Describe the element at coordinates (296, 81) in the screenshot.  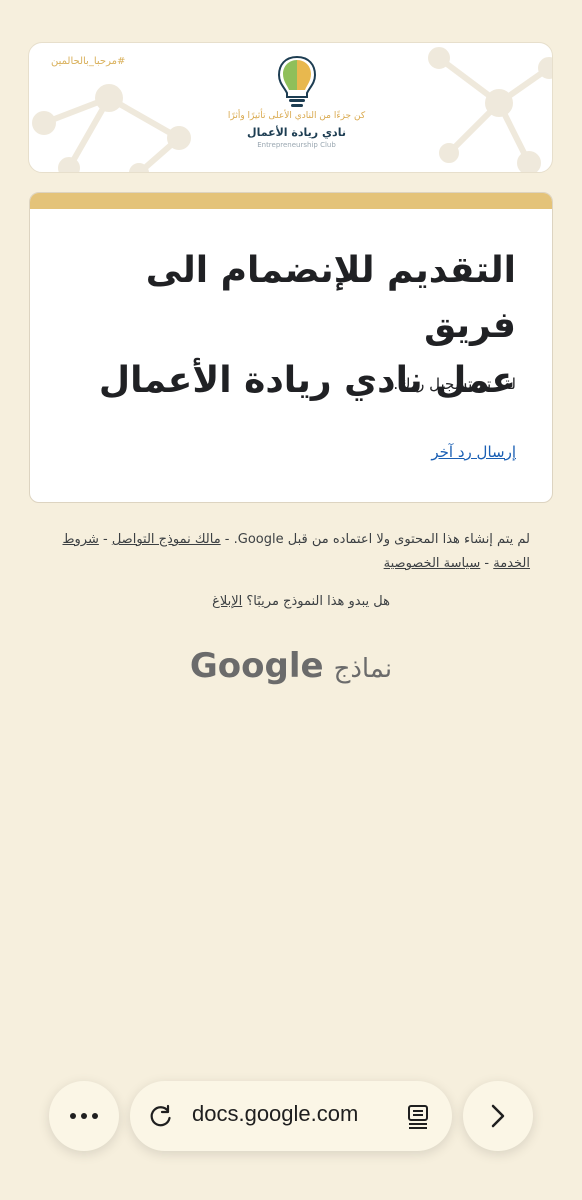
I see `lightbulb-brain-icon` at that location.